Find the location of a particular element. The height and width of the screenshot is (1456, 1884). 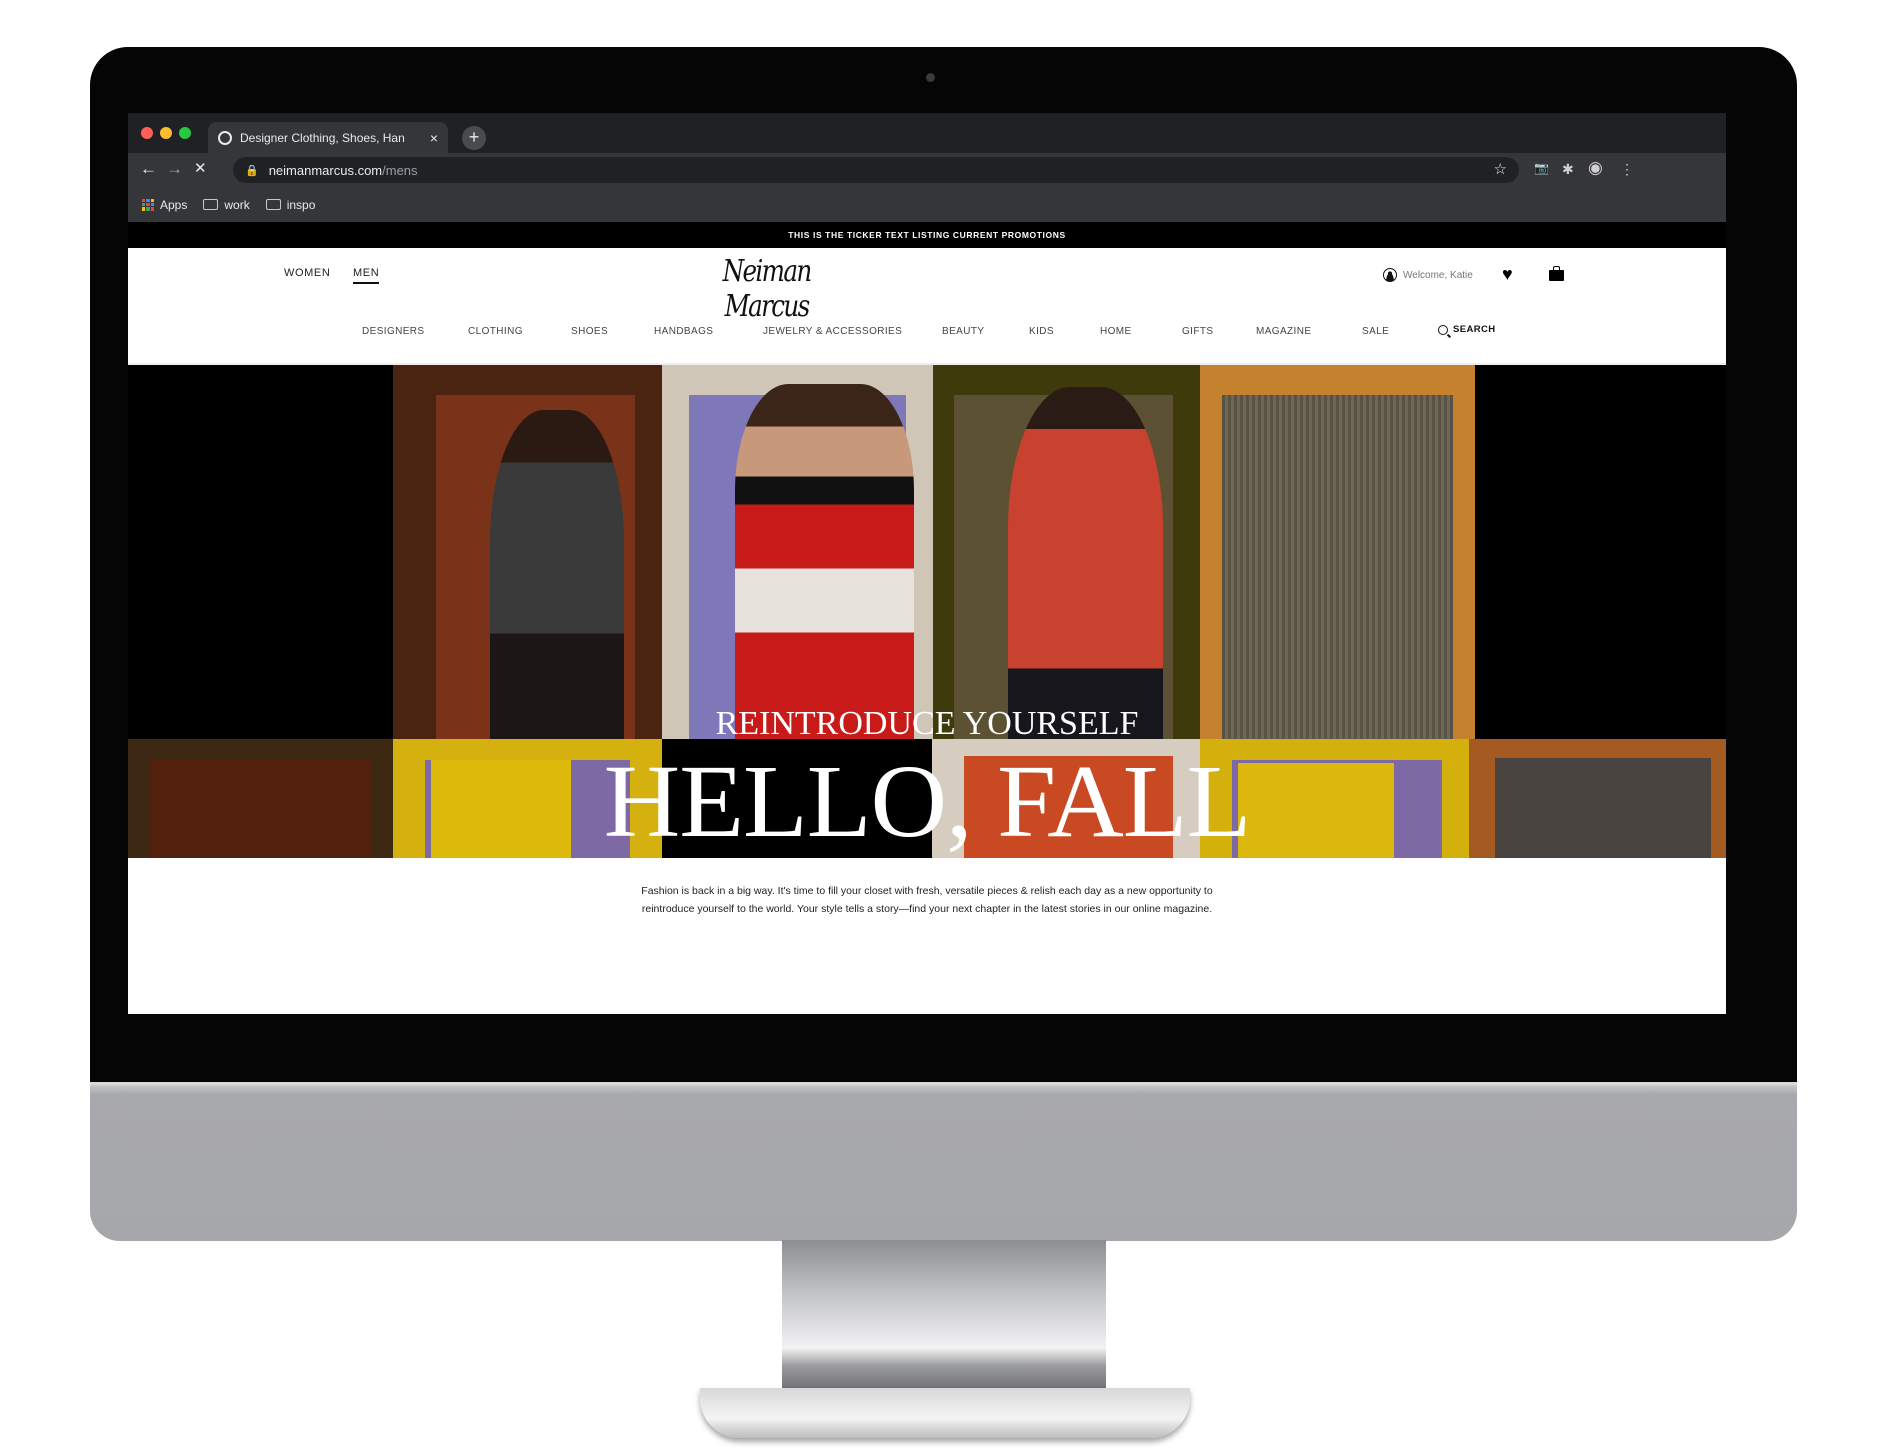

category-jewelry-accessories: JEWELRY & ACCESSORIES is located at coordinates (832, 331).